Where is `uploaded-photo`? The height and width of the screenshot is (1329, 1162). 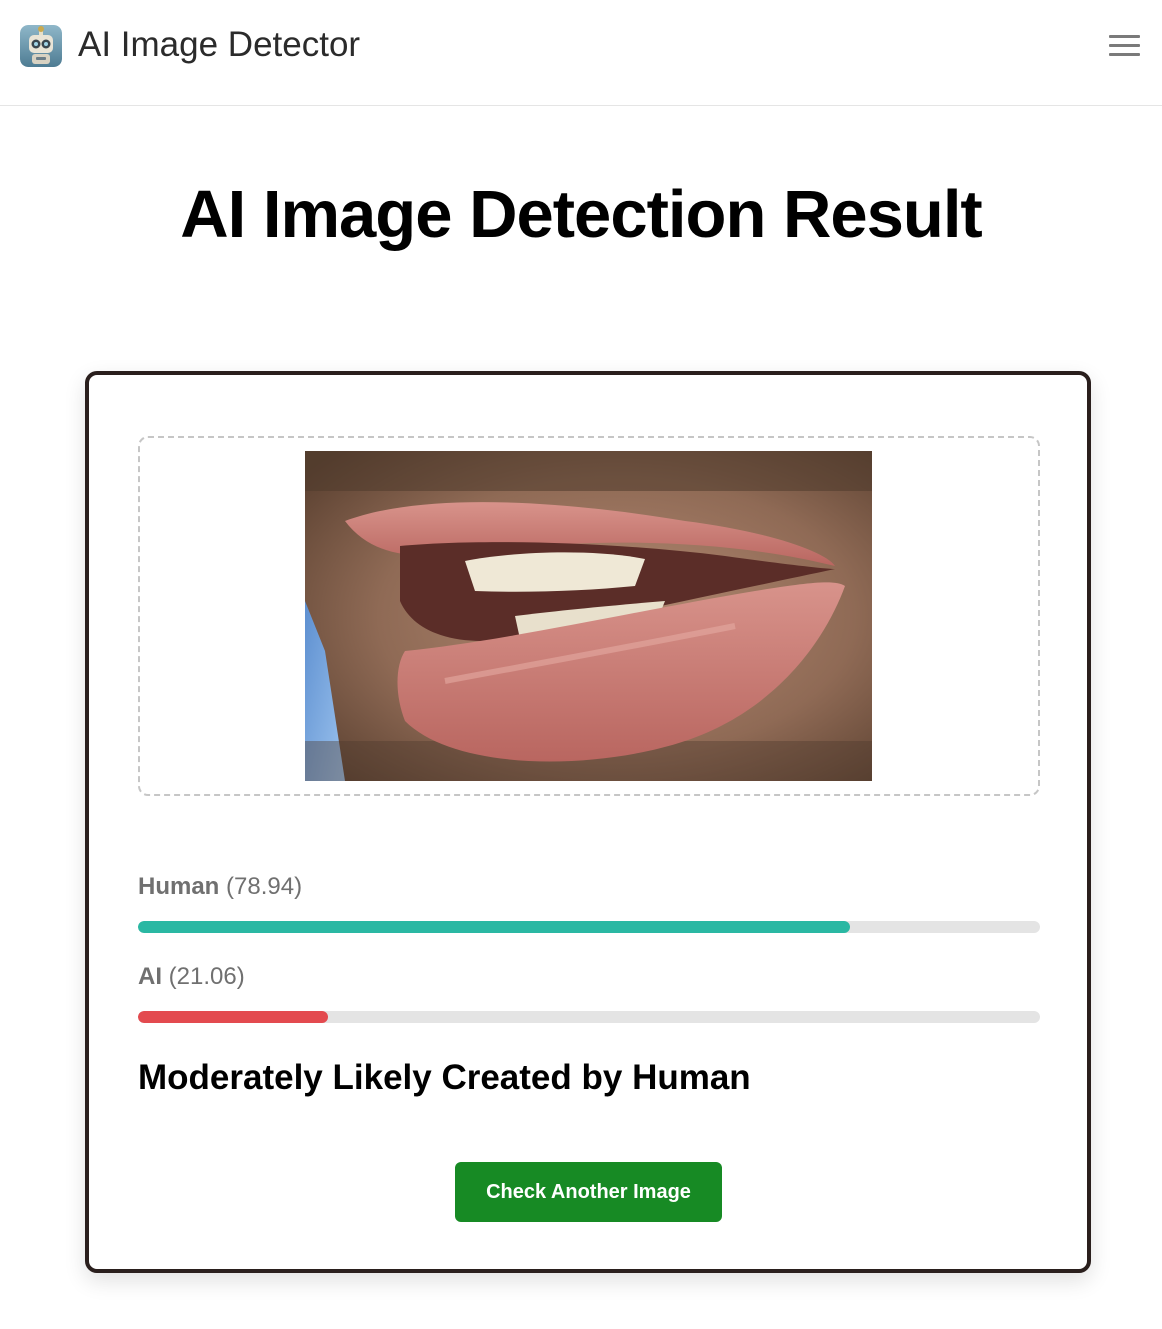 uploaded-photo is located at coordinates (588, 616).